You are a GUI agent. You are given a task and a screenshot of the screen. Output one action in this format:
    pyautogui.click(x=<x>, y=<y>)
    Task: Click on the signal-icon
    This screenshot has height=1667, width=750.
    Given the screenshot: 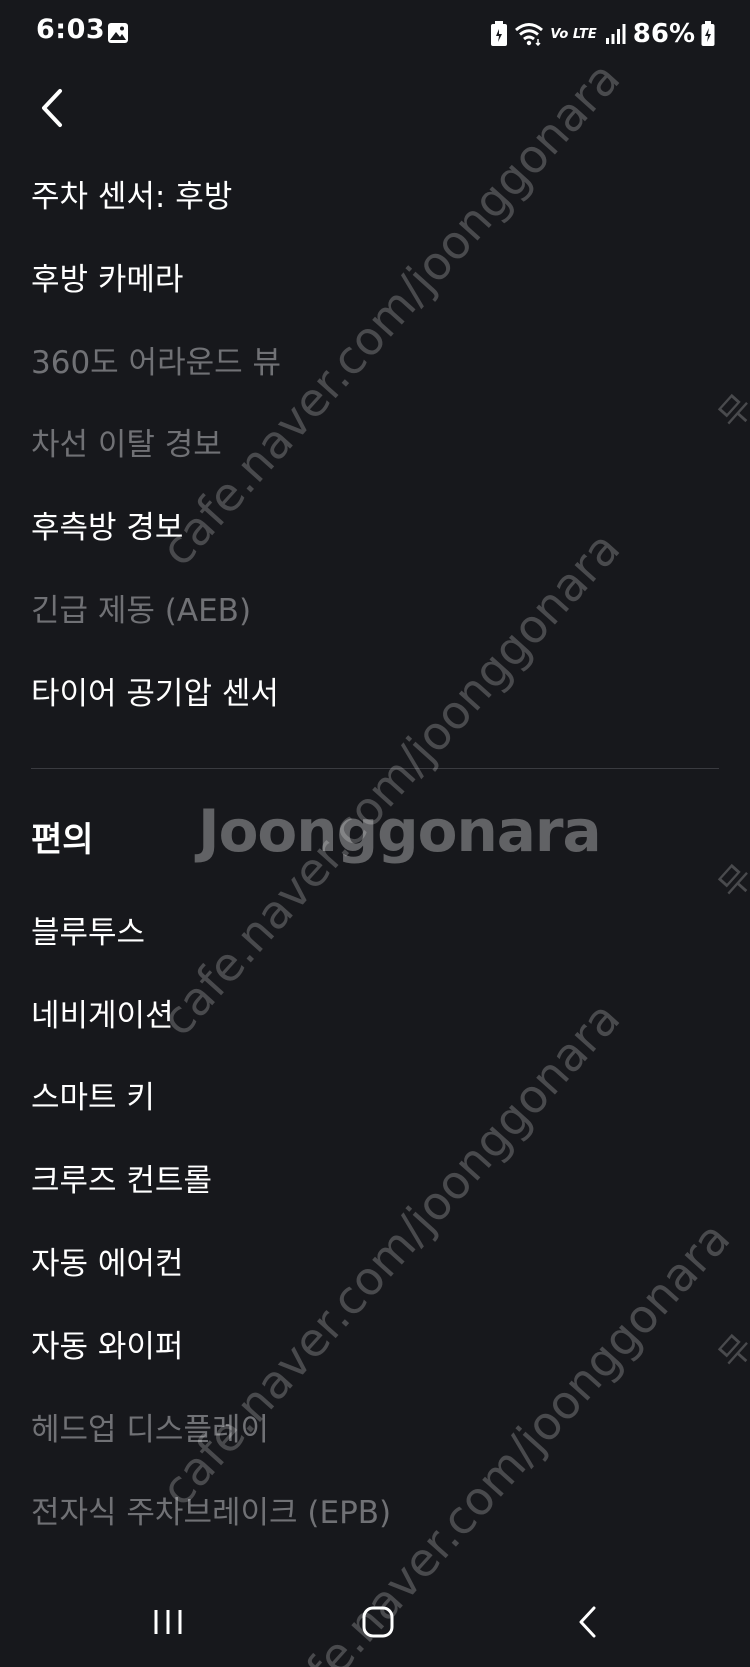 What is the action you would take?
    pyautogui.click(x=616, y=34)
    